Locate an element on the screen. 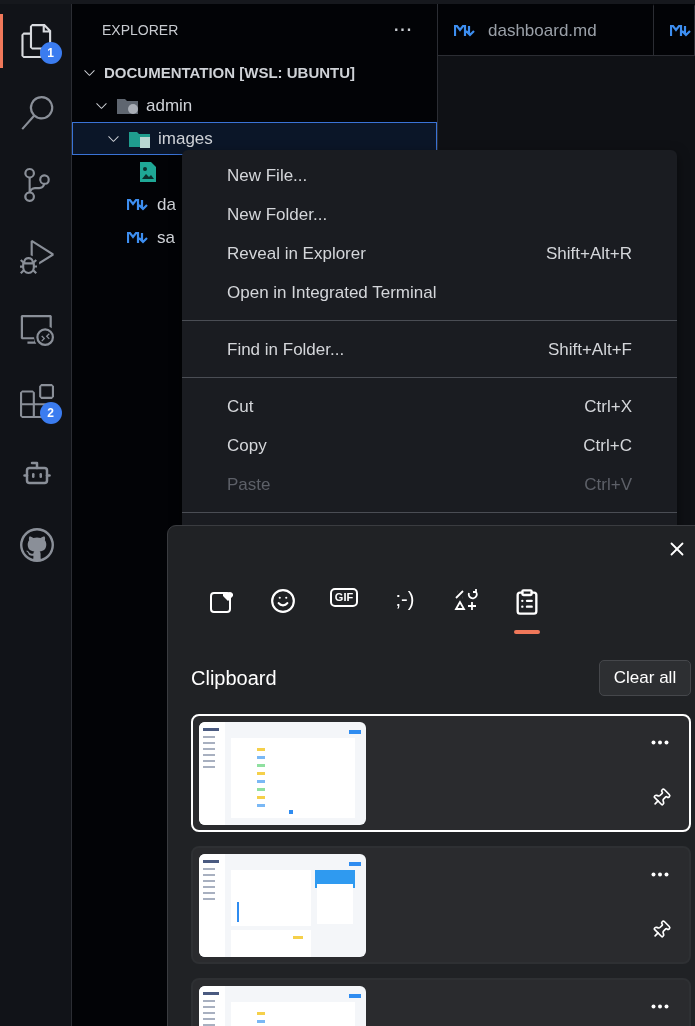 The image size is (695, 1026). shortcut-text: Shift+Alt+R is located at coordinates (589, 253).